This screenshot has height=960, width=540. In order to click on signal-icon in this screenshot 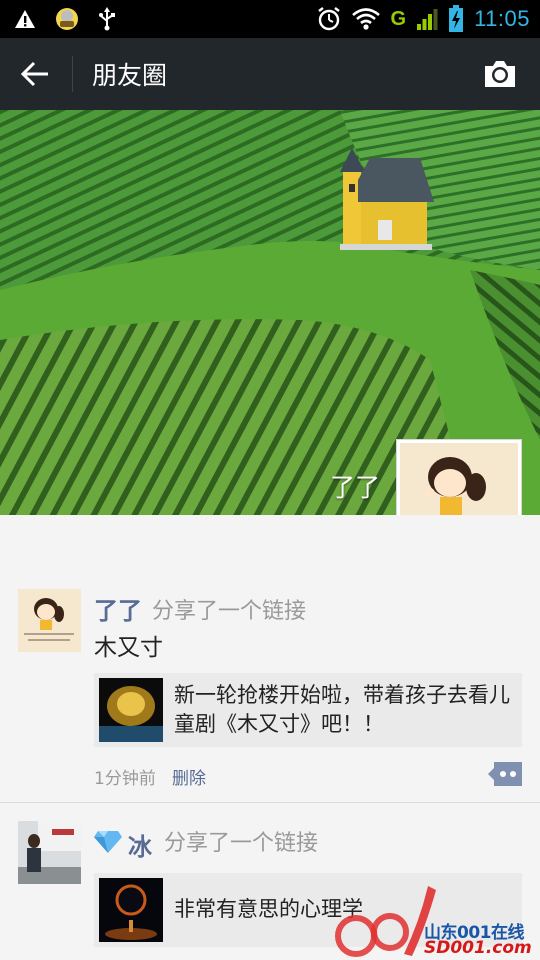, I will do `click(427, 19)`.